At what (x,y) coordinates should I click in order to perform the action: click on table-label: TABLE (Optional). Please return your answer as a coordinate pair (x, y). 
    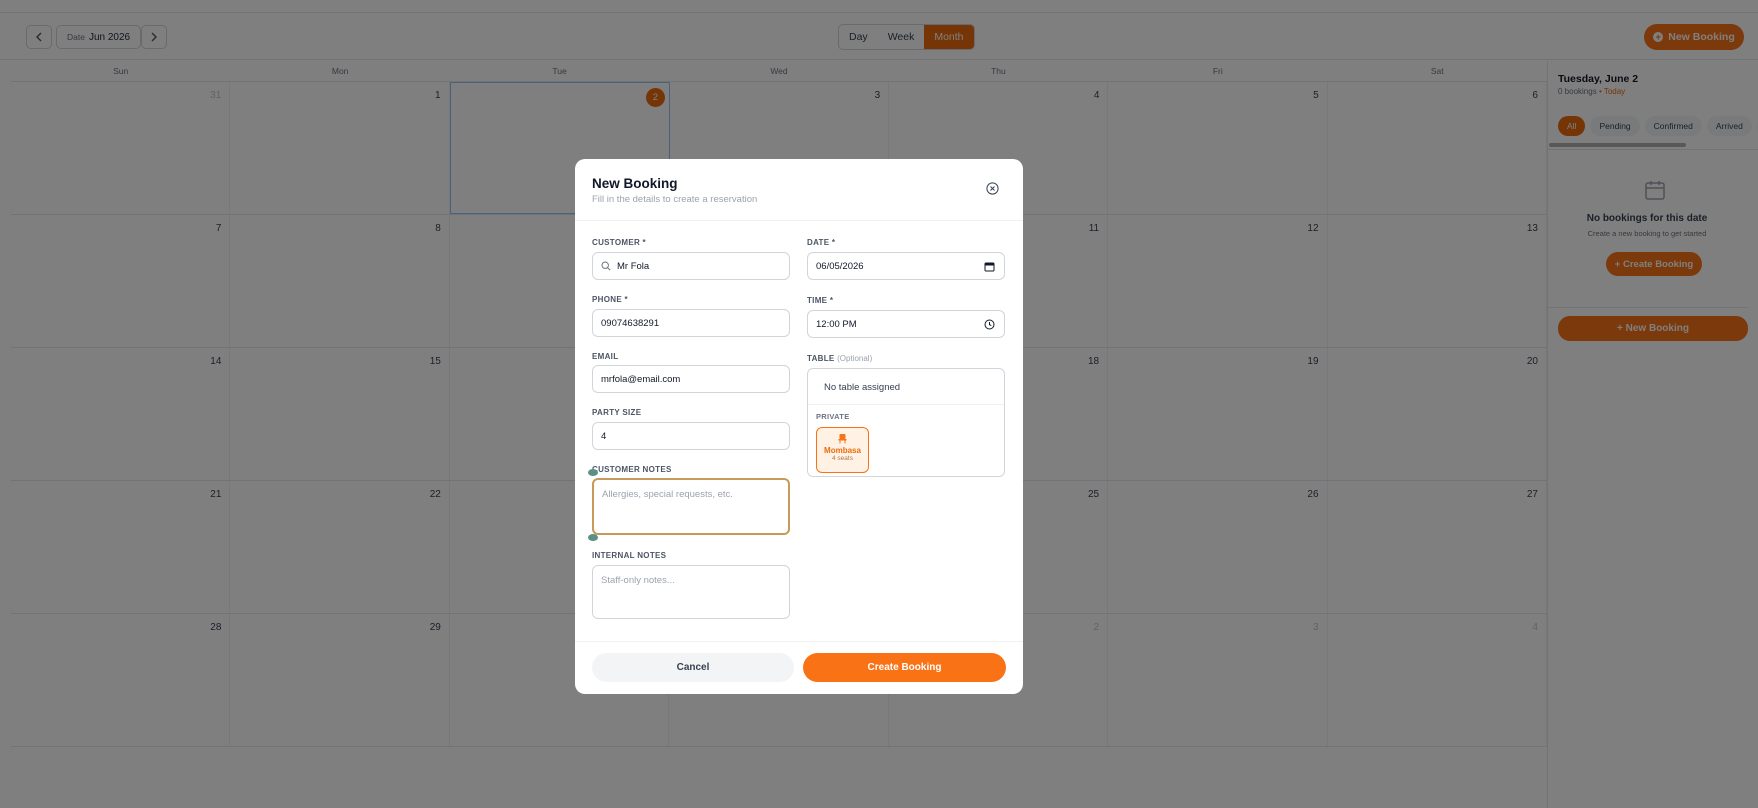
    Looking at the image, I should click on (839, 358).